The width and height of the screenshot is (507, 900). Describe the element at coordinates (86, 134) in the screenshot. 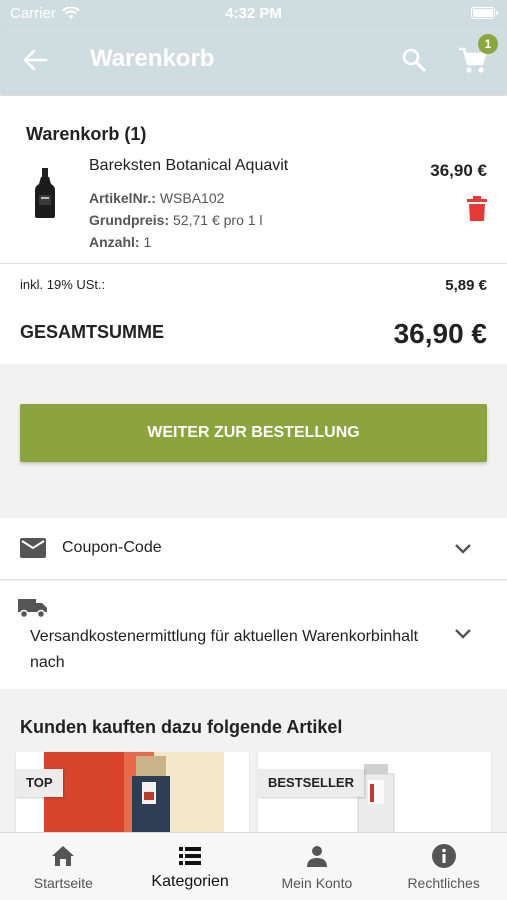

I see `cart-heading: Warenkorb (1)` at that location.